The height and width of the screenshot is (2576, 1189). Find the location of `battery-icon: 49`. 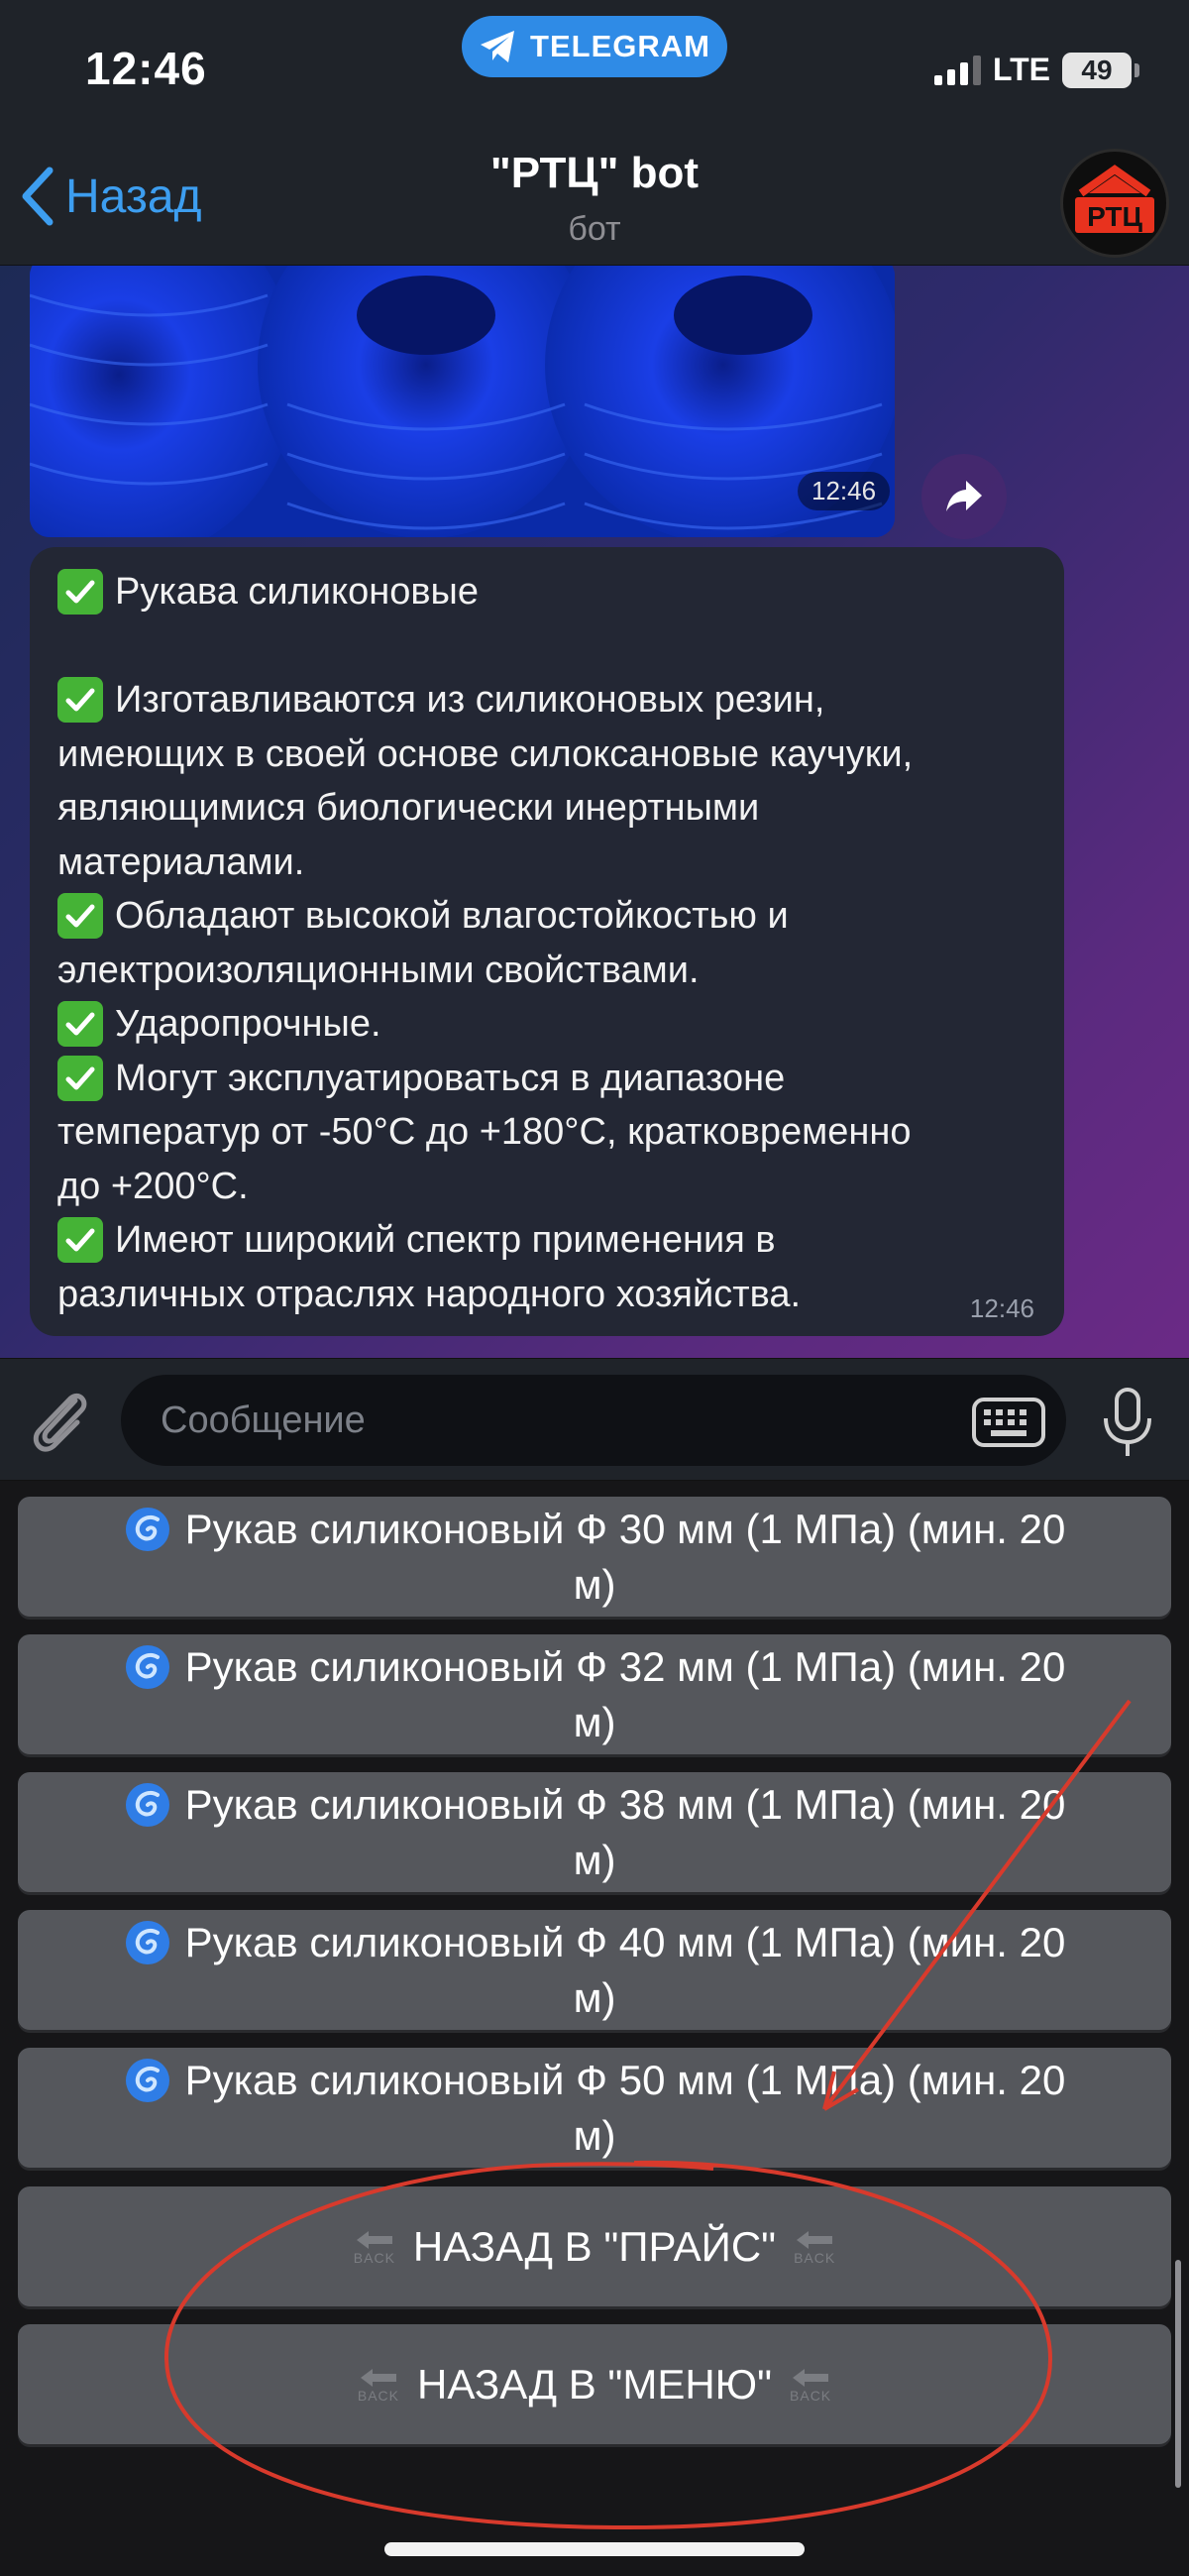

battery-icon: 49 is located at coordinates (1097, 70).